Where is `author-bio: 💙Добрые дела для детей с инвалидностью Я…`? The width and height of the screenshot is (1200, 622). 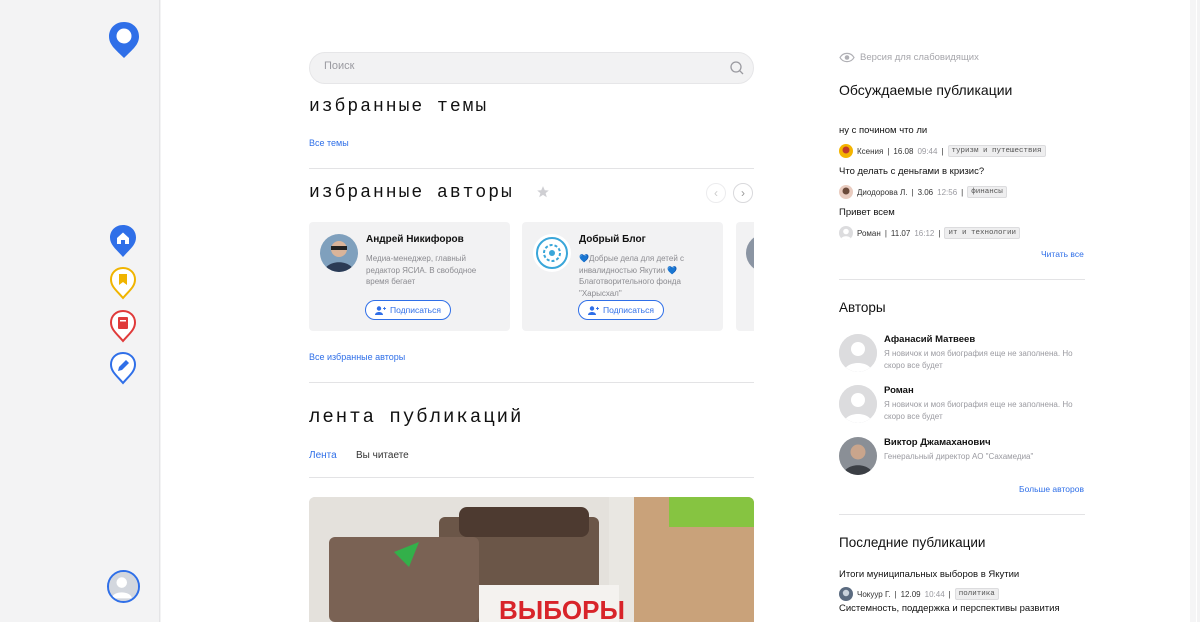
author-bio: 💙Добрые дела для детей с инвалидностью Я… is located at coordinates (632, 276).